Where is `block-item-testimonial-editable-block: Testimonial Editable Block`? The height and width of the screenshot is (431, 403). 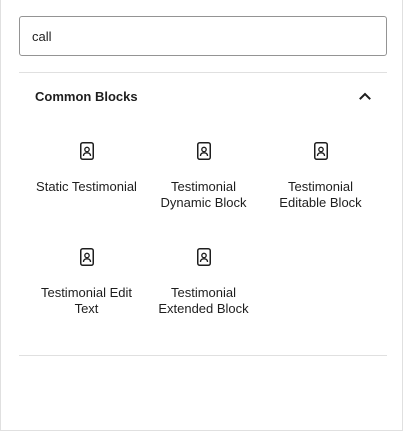
block-item-testimonial-editable-block: Testimonial Editable Block is located at coordinates (320, 178).